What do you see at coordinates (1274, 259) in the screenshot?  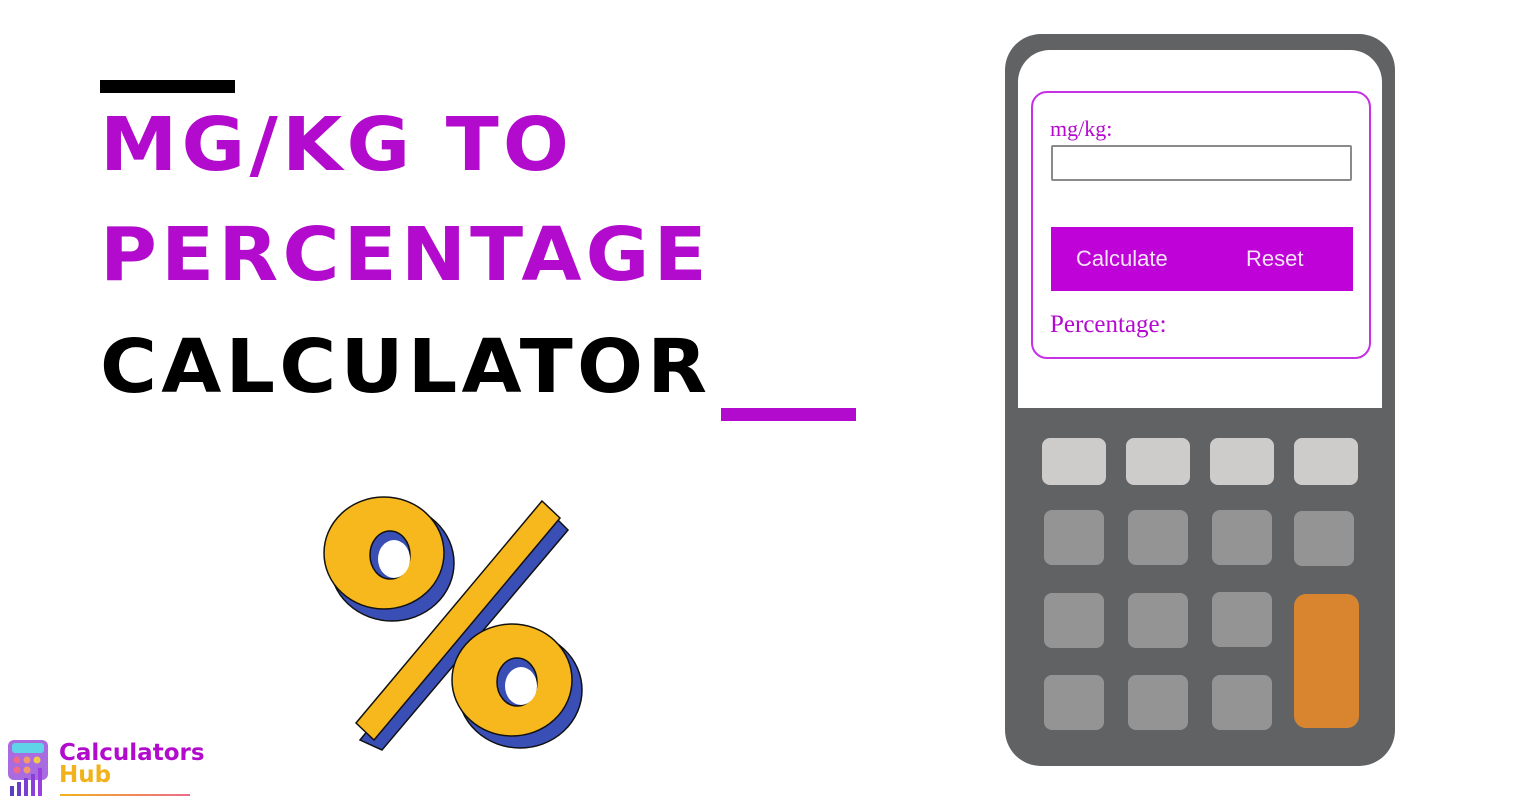 I see `reset-button: Reset` at bounding box center [1274, 259].